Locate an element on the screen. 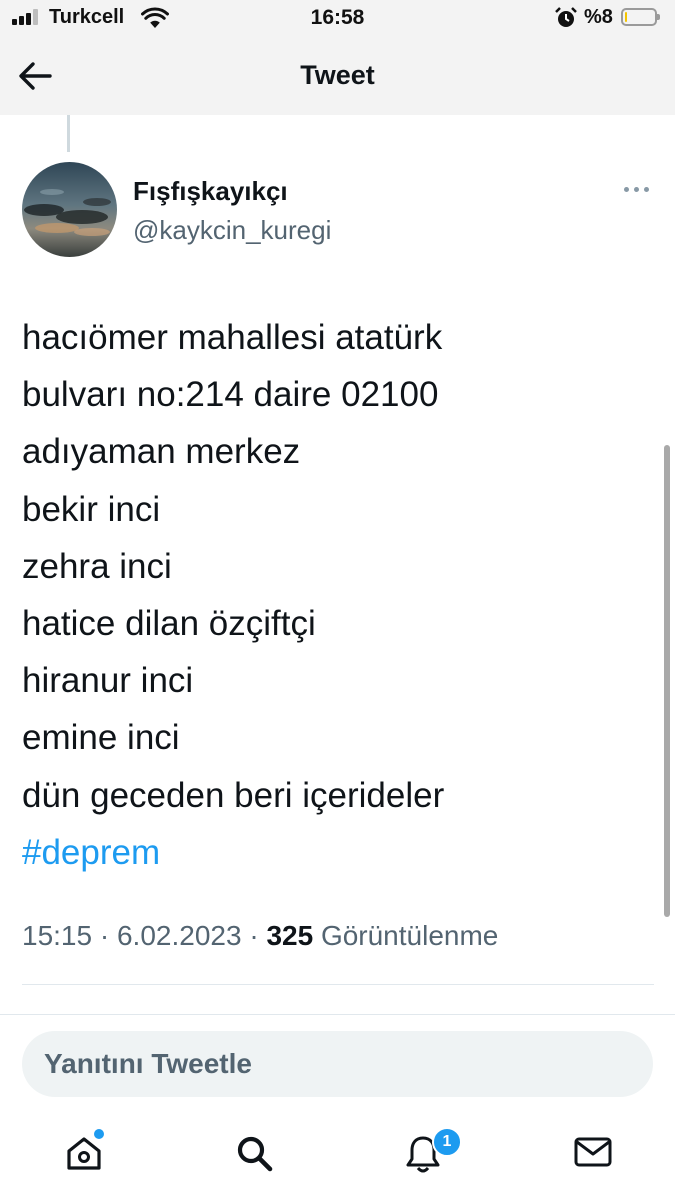 This screenshot has height=1200, width=675. tab-search is located at coordinates (254, 1153).